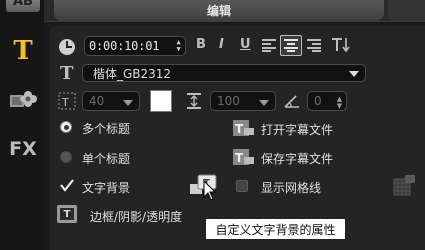 The height and width of the screenshot is (250, 425). What do you see at coordinates (66, 157) in the screenshot?
I see `single-title-radio` at bounding box center [66, 157].